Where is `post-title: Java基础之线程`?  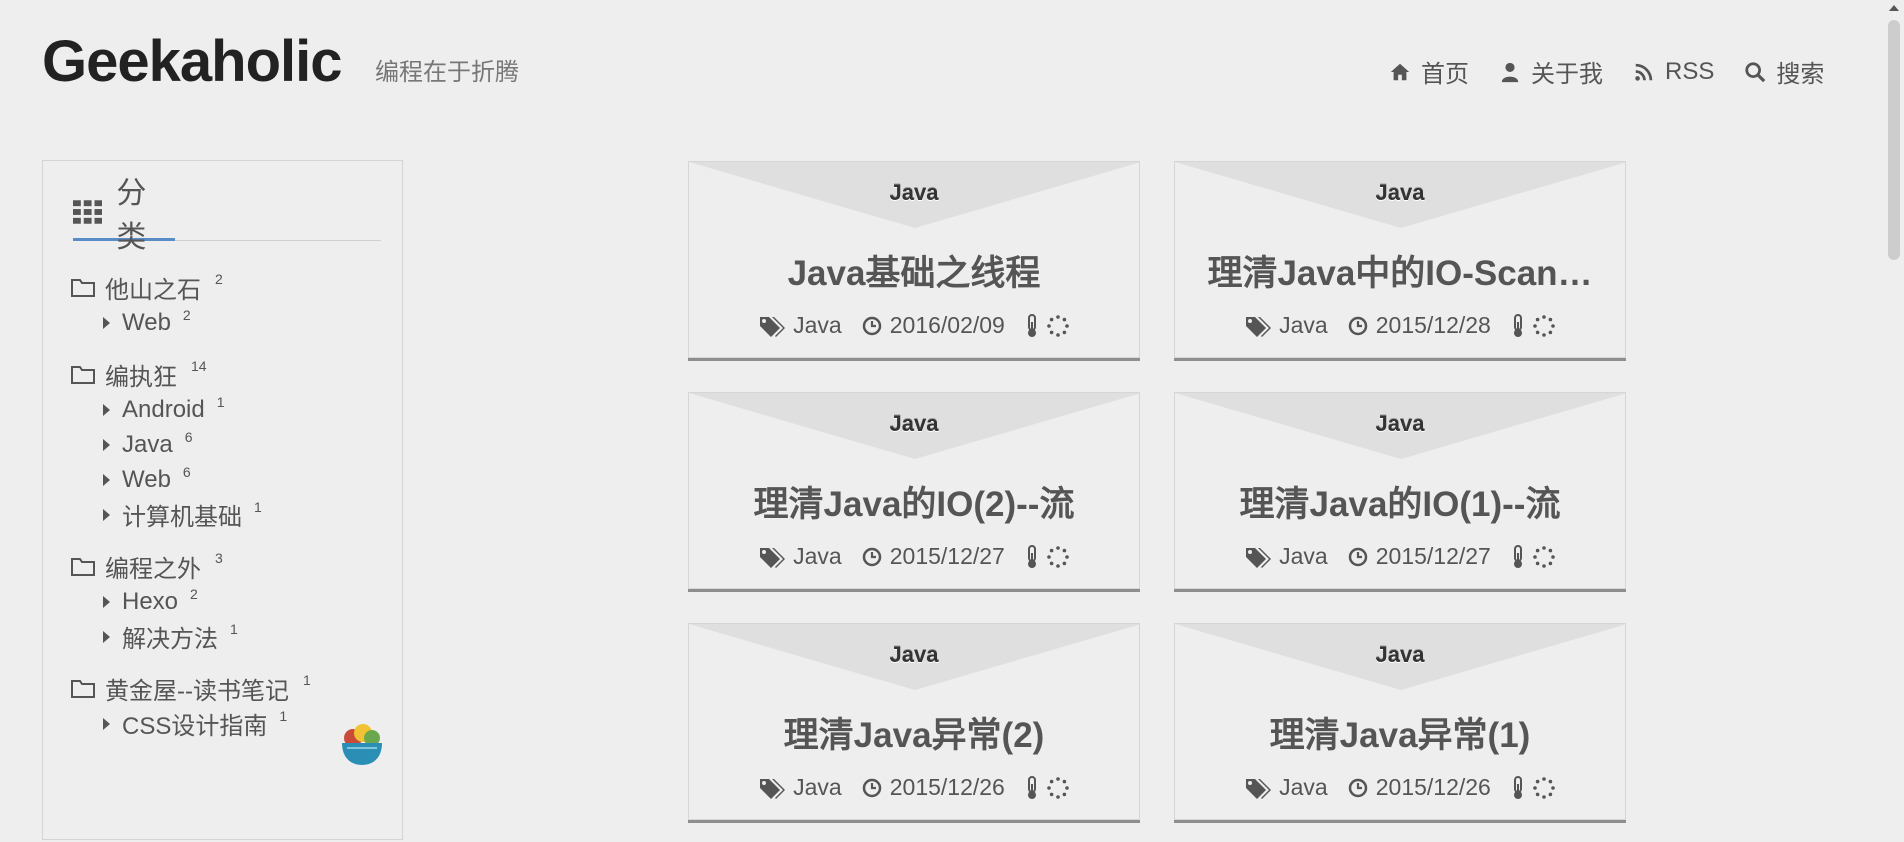
post-title: Java基础之线程 is located at coordinates (914, 270).